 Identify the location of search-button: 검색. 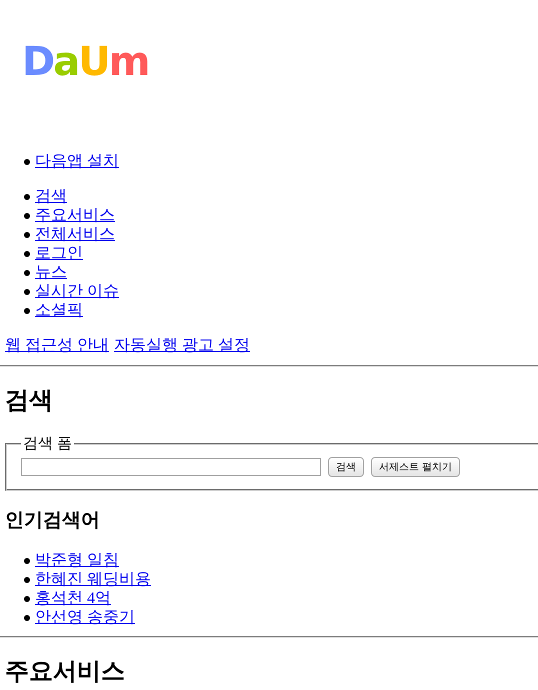
(346, 467).